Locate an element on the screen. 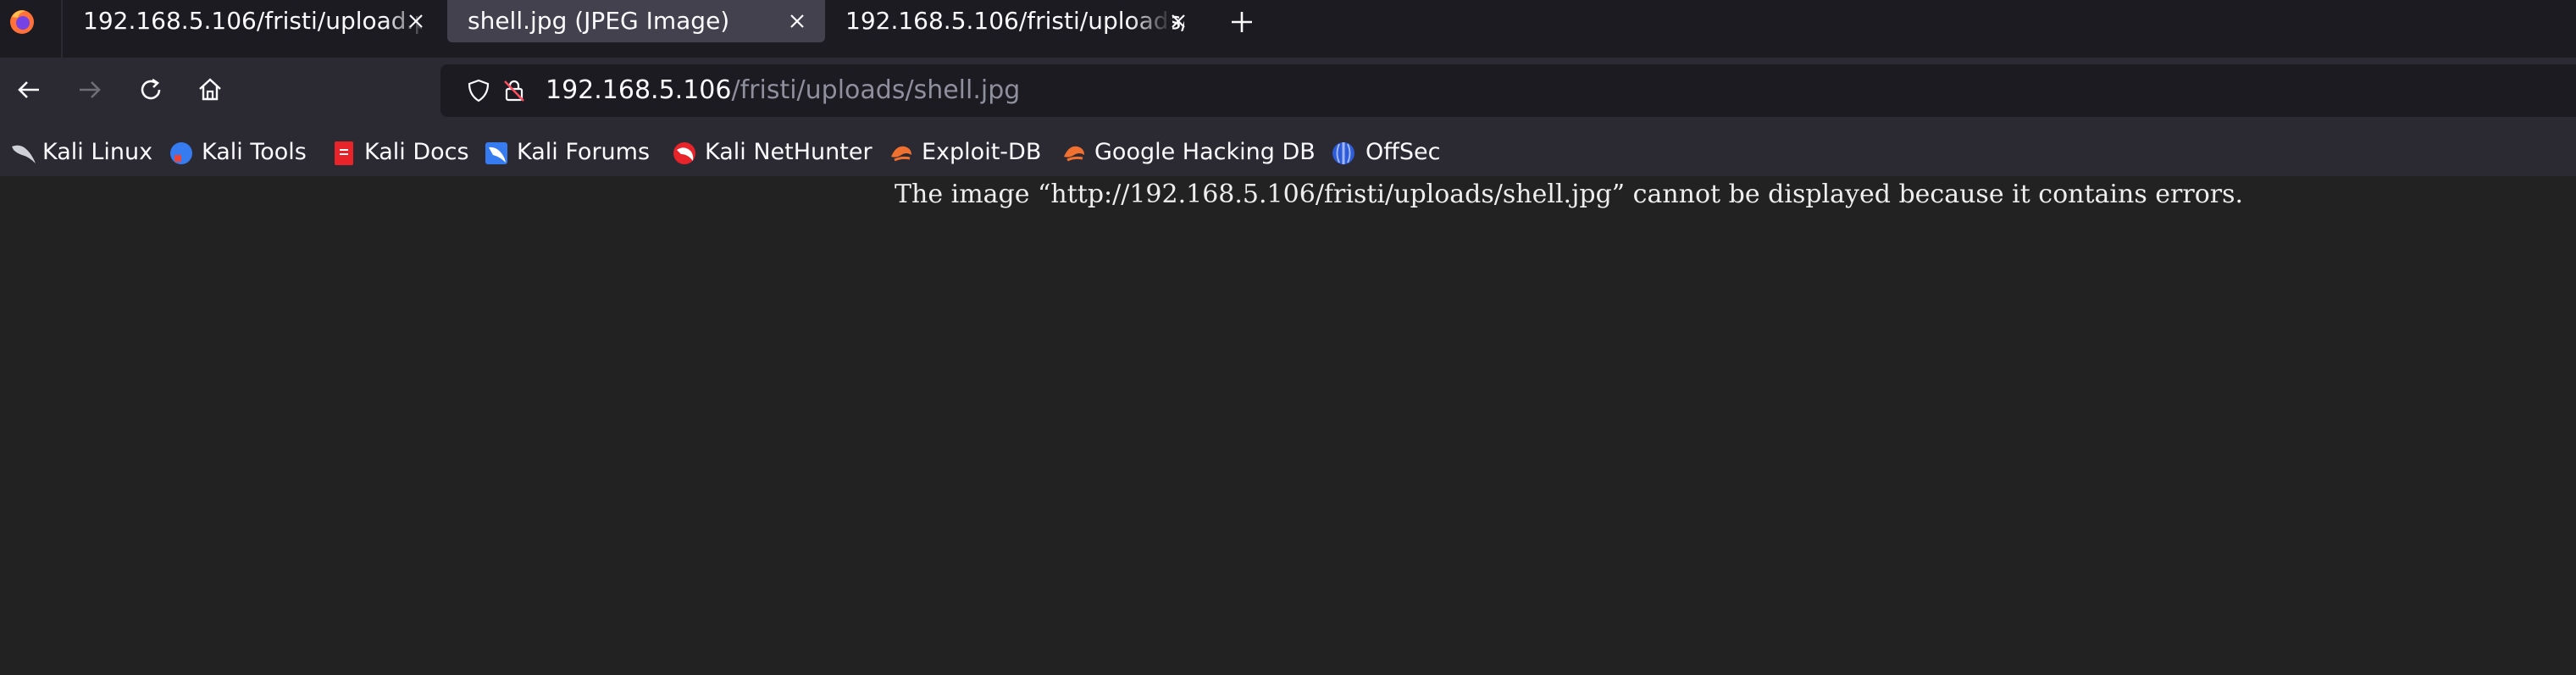 This screenshot has height=675, width=2576. reload-icon is located at coordinates (151, 90).